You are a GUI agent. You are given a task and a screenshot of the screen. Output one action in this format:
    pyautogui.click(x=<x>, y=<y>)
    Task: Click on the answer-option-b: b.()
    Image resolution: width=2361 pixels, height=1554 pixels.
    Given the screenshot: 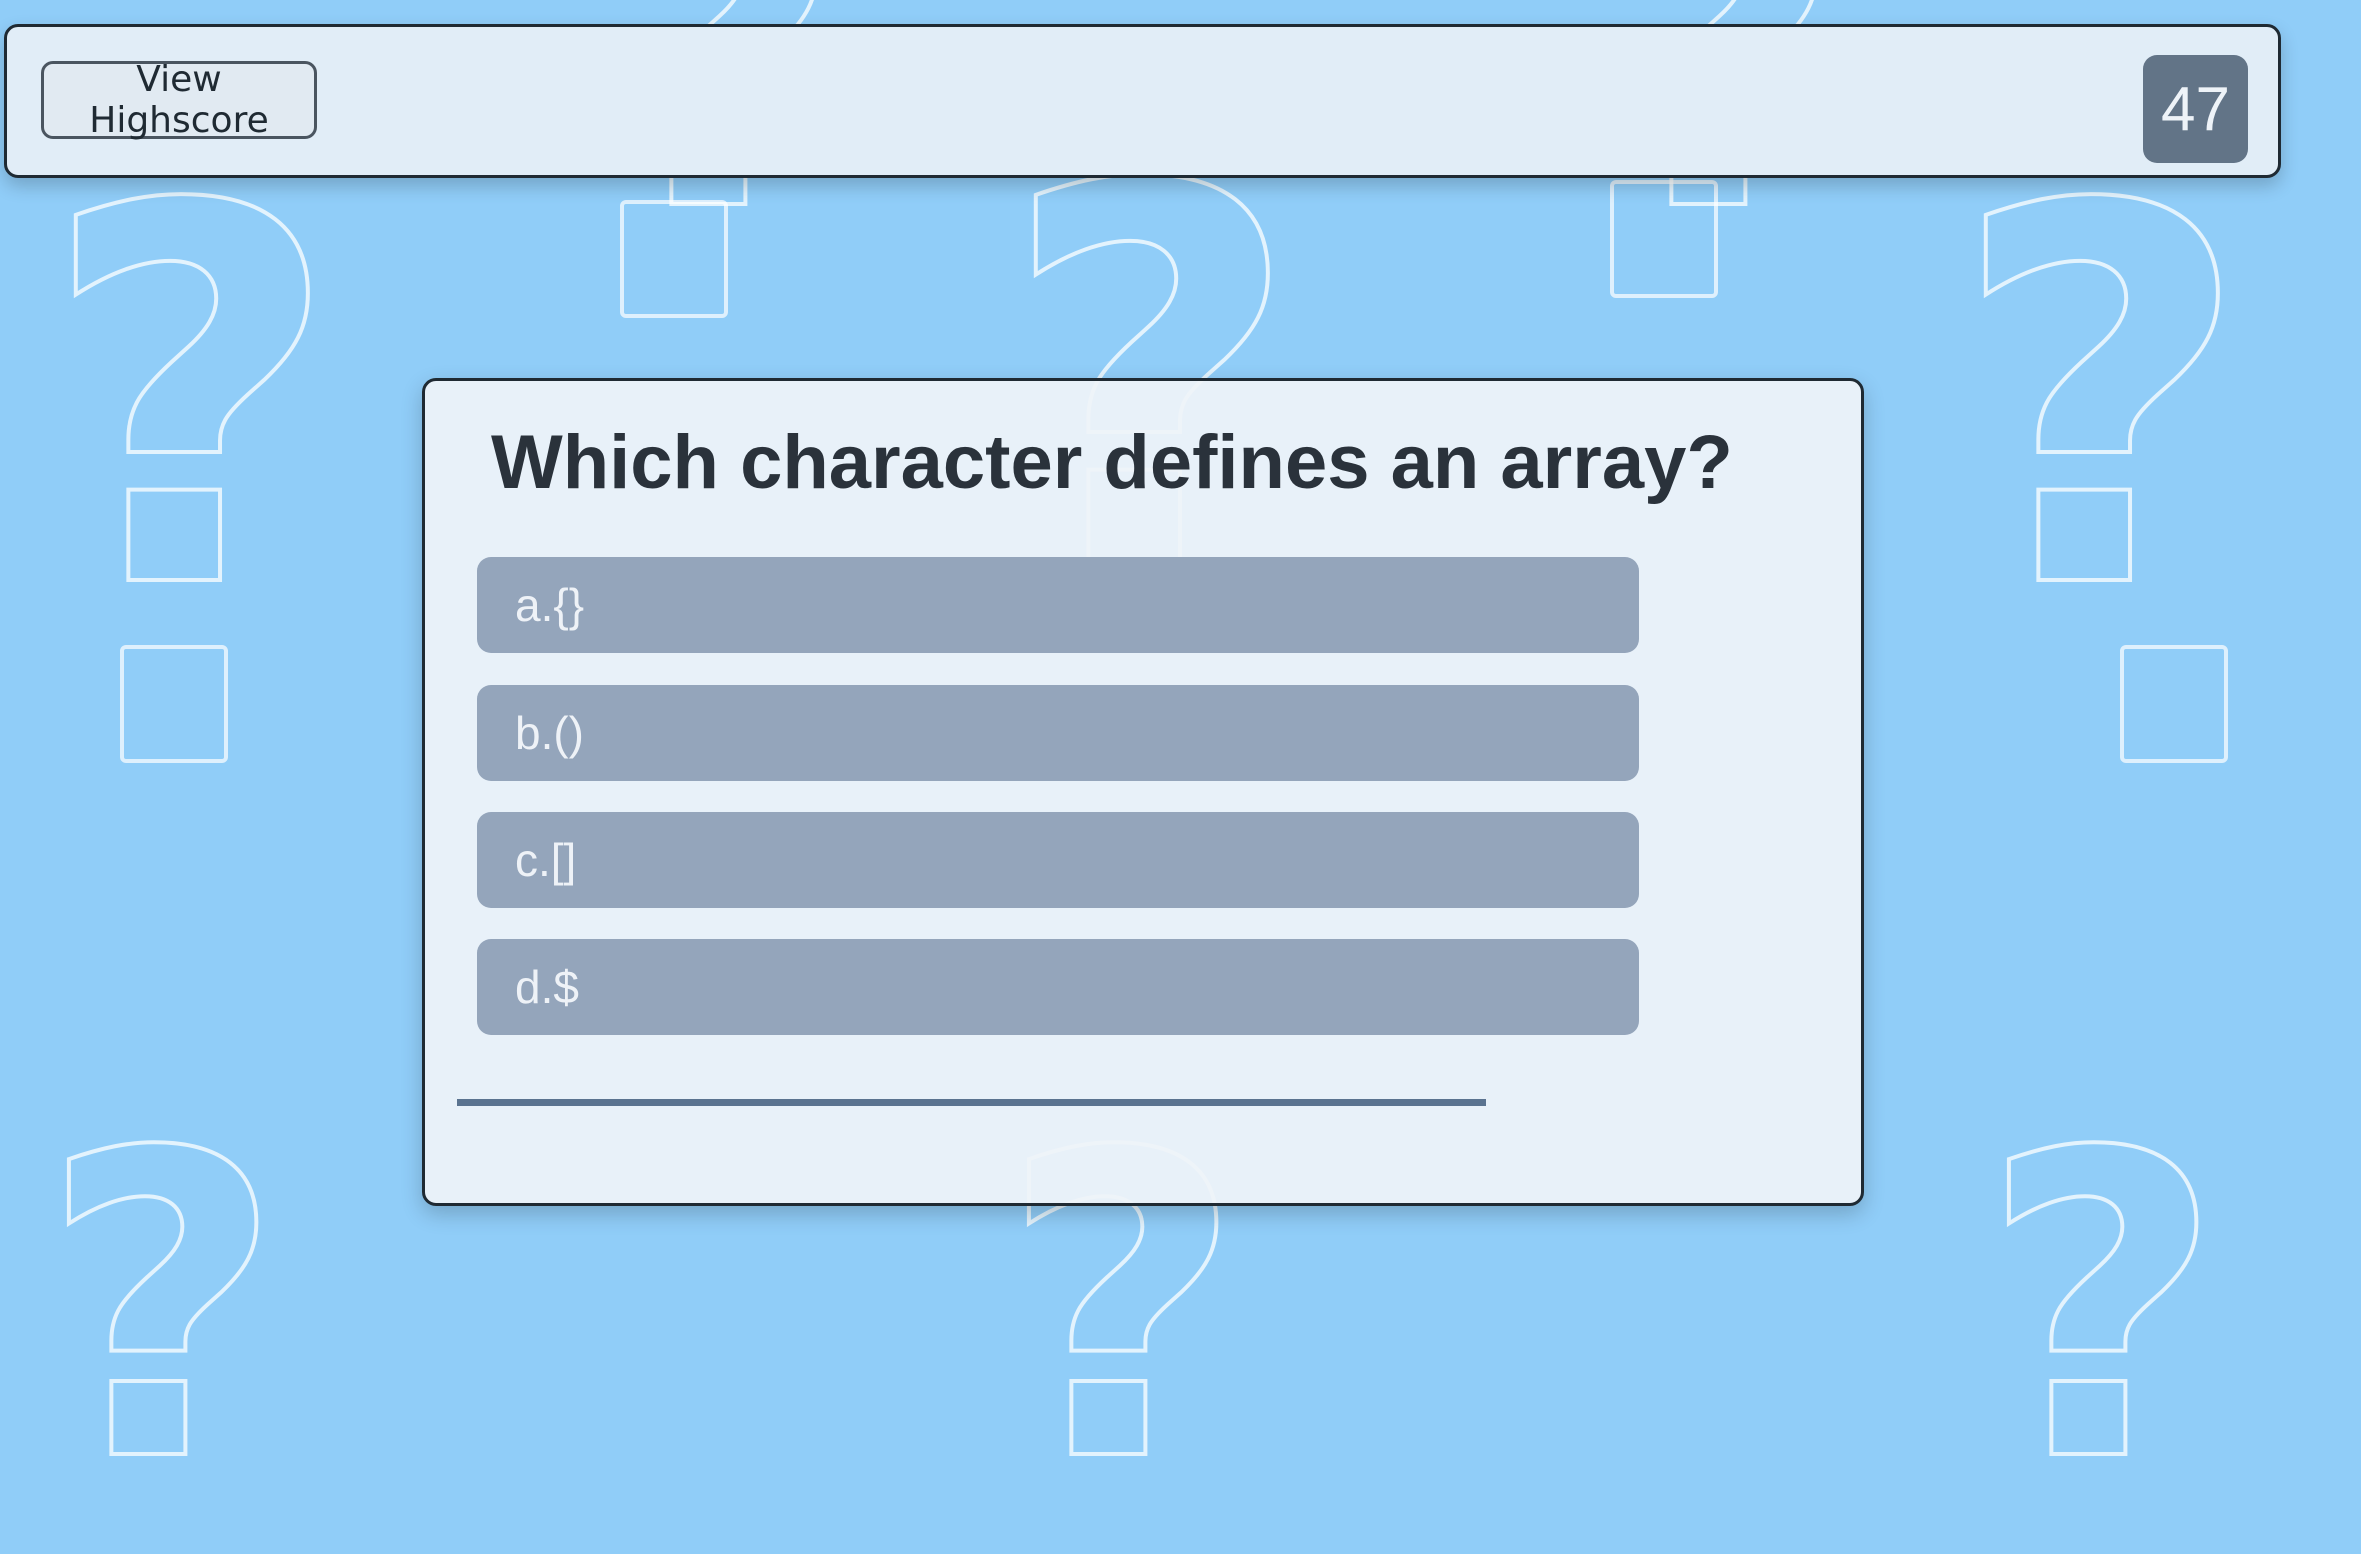 What is the action you would take?
    pyautogui.click(x=1058, y=733)
    